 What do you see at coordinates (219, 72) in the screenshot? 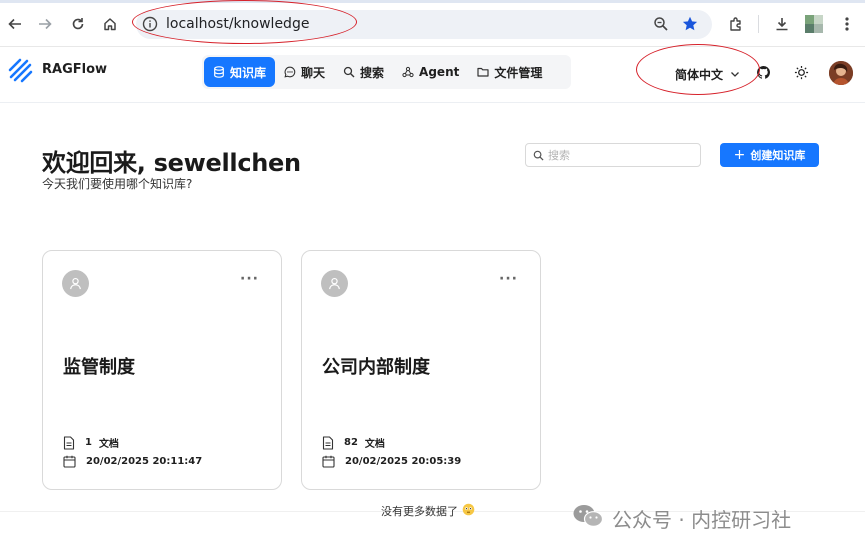
I see `database-icon` at bounding box center [219, 72].